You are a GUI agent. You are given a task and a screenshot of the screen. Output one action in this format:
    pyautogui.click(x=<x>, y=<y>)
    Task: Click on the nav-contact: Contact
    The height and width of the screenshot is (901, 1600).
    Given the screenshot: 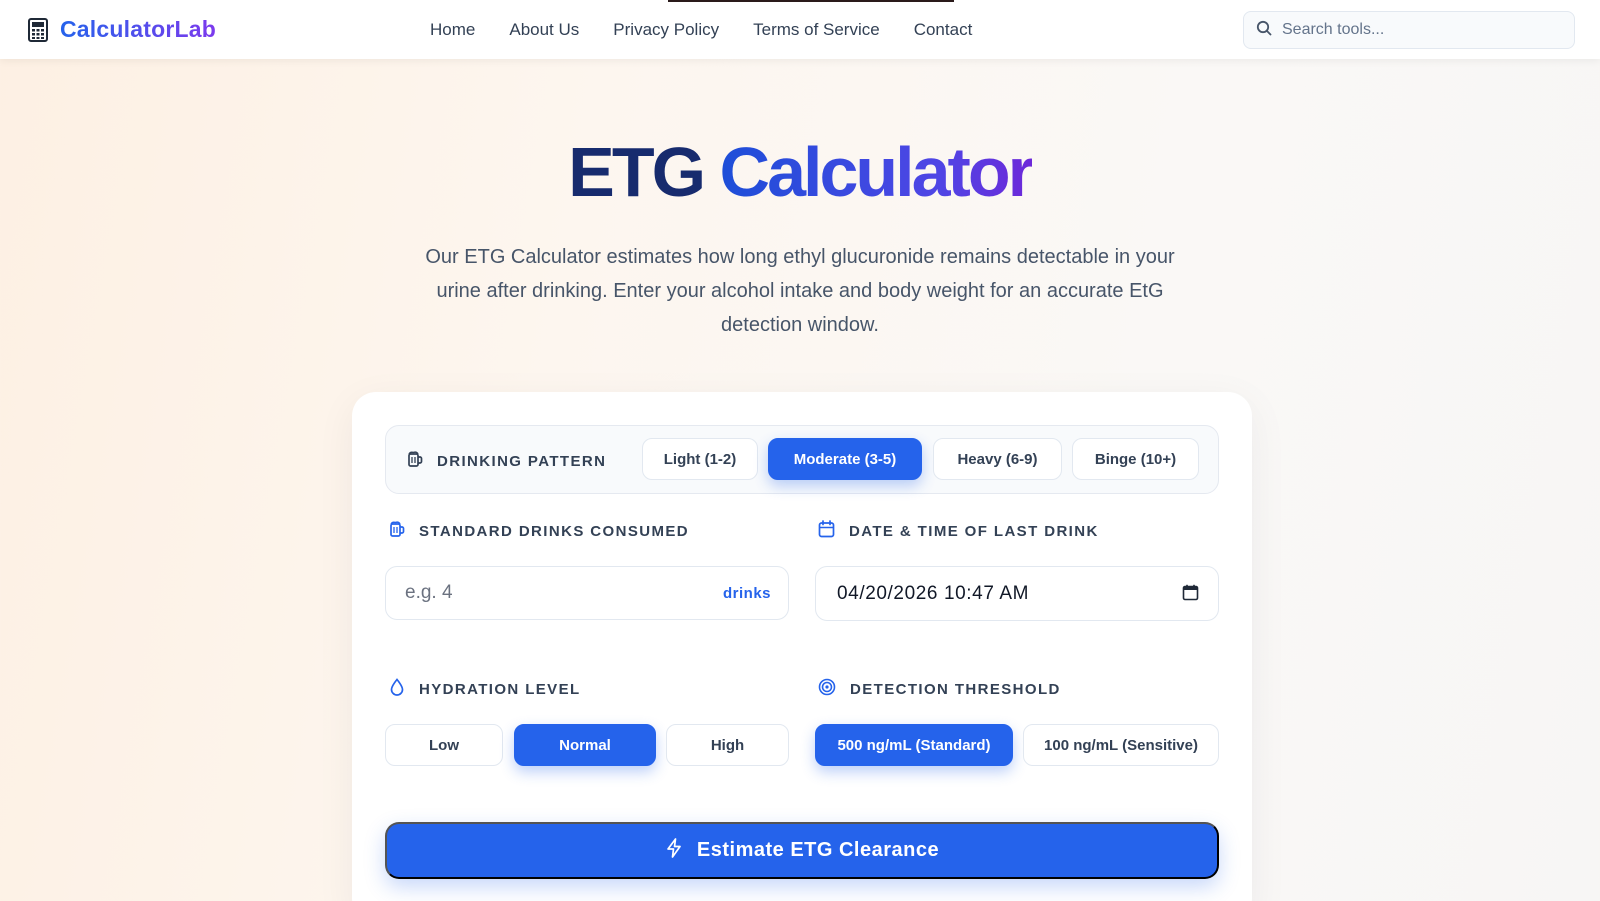 What is the action you would take?
    pyautogui.click(x=943, y=30)
    